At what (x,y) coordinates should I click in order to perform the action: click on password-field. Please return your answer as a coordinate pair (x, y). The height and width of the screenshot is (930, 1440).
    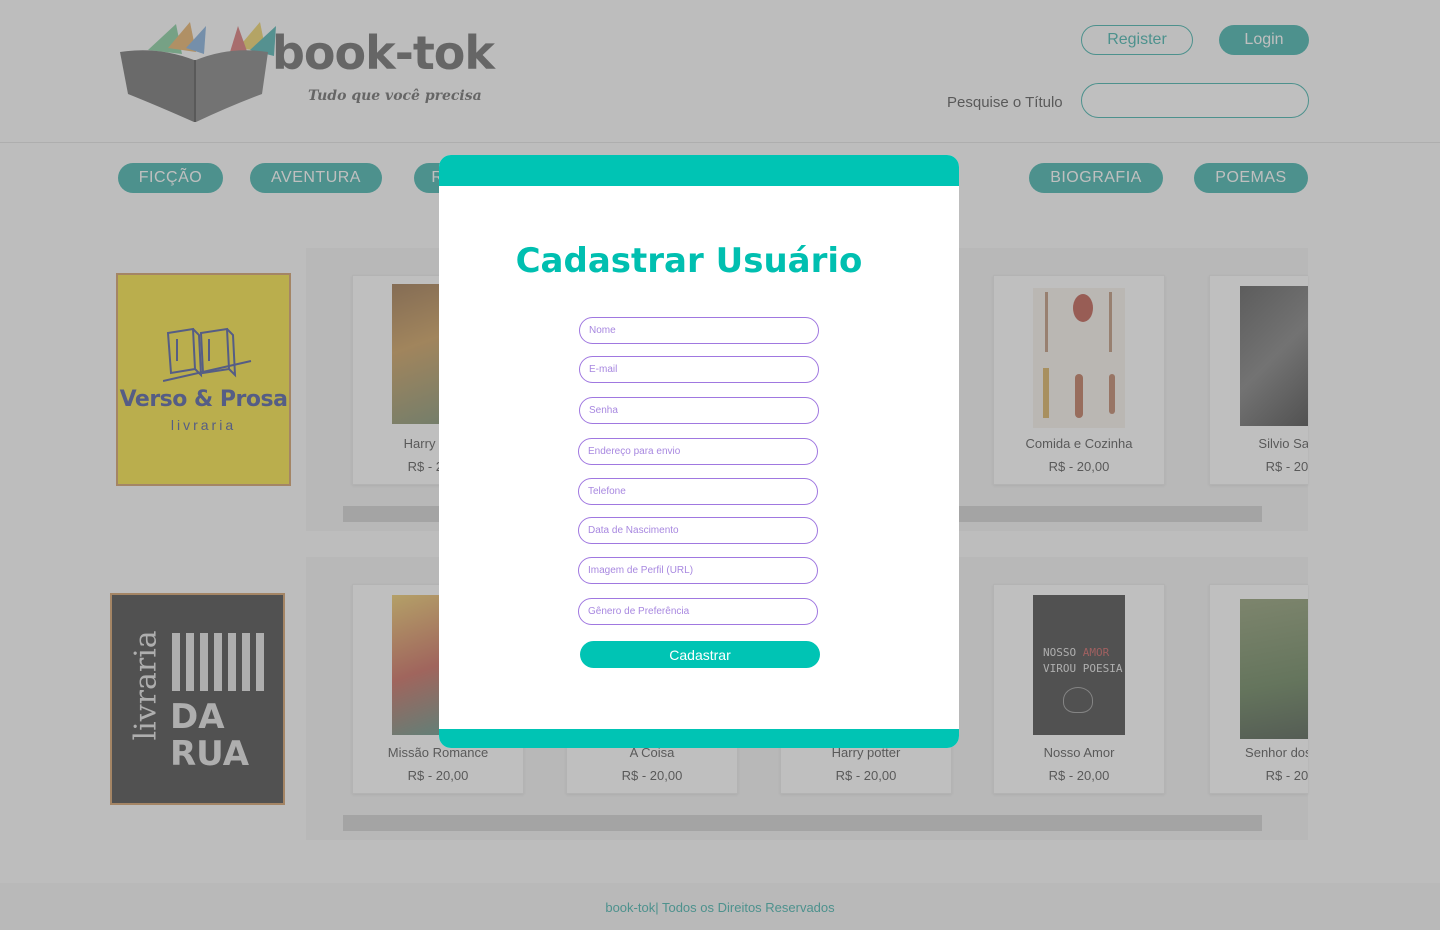
    Looking at the image, I should click on (699, 410).